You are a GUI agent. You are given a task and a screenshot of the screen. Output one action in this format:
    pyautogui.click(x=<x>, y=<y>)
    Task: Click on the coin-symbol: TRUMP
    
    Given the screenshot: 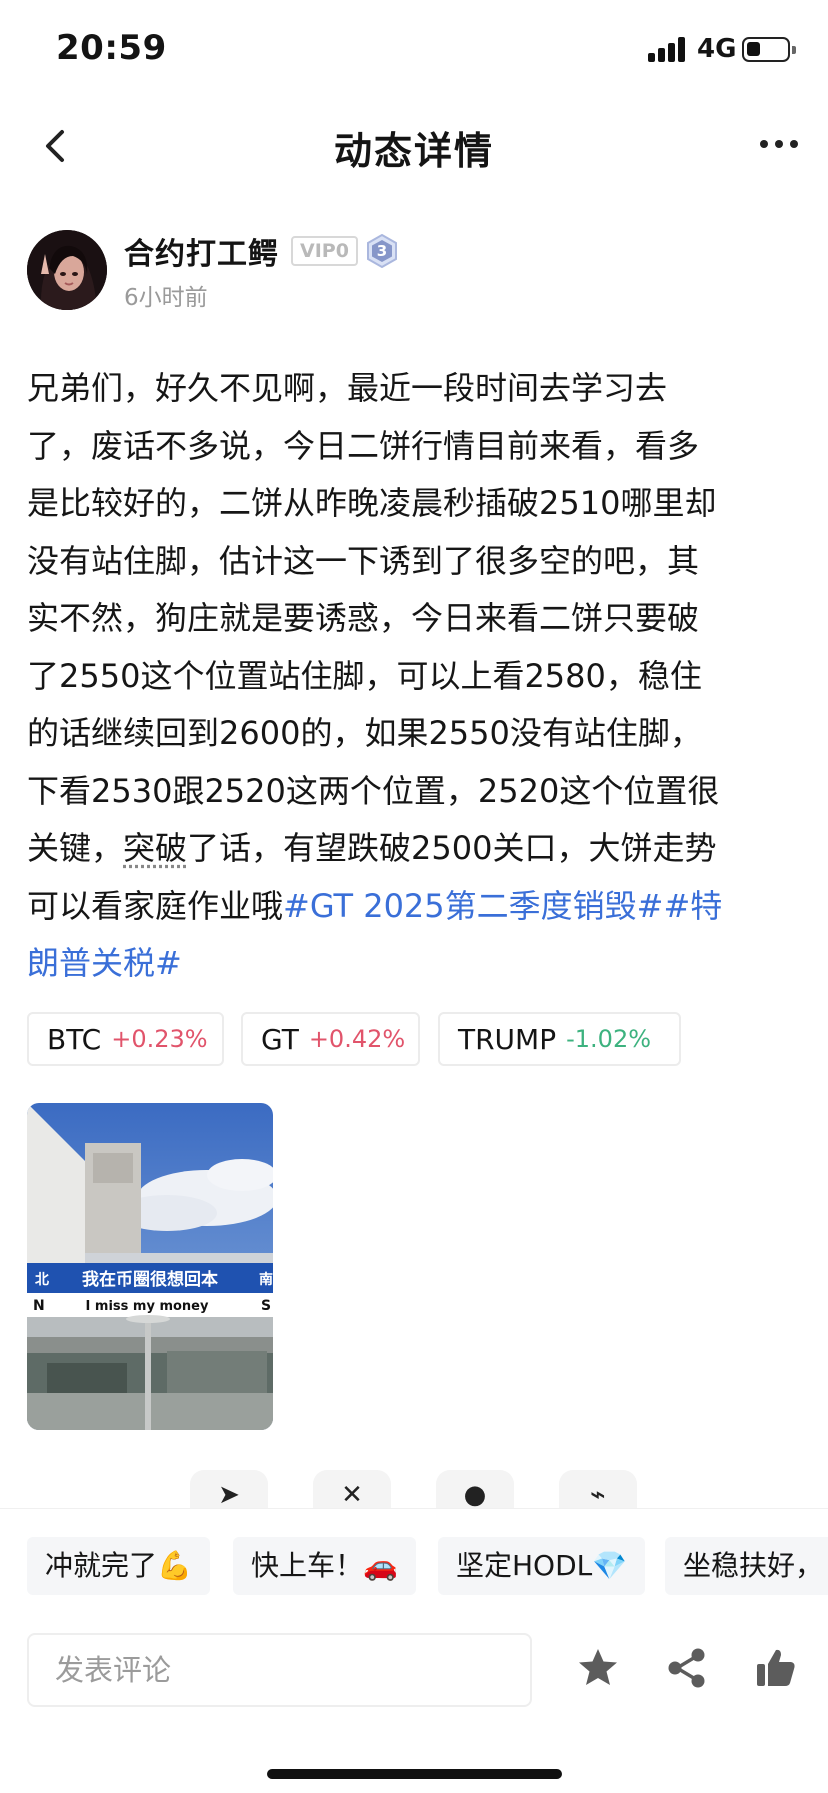 What is the action you would take?
    pyautogui.click(x=507, y=1039)
    